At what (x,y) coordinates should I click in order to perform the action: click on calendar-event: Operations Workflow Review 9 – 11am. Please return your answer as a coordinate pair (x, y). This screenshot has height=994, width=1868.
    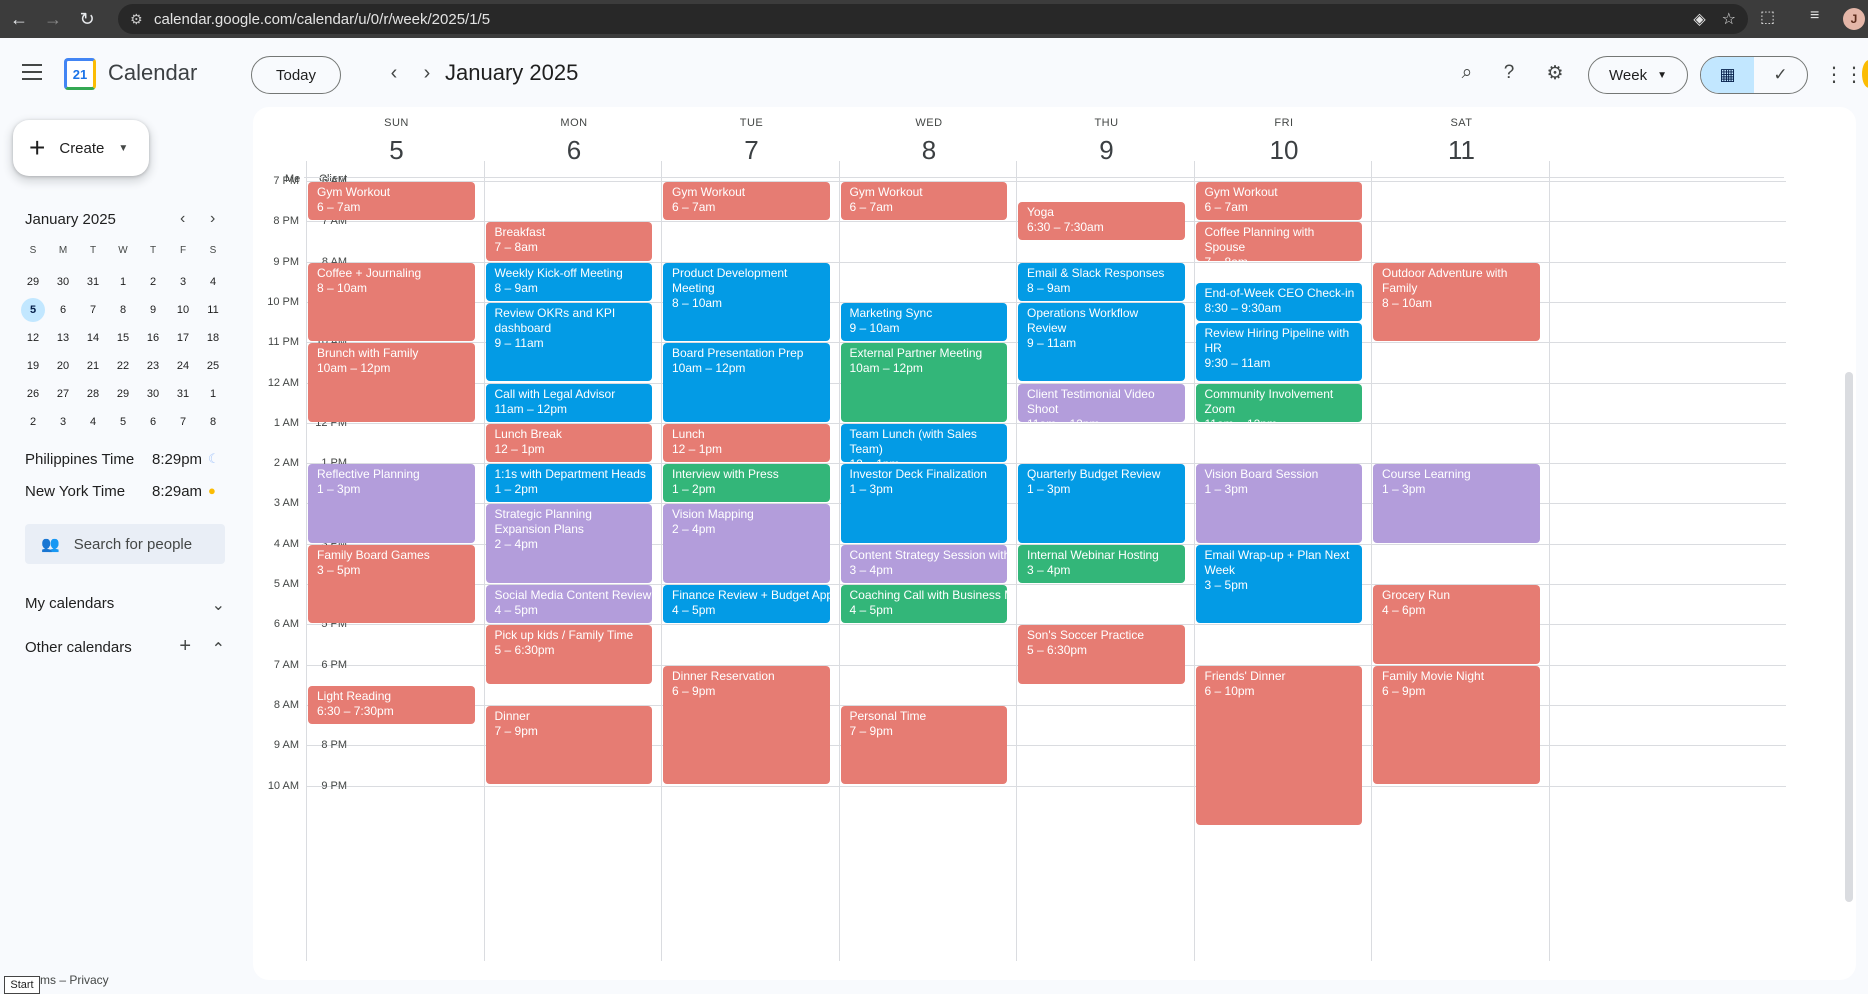
    Looking at the image, I should click on (1101, 342).